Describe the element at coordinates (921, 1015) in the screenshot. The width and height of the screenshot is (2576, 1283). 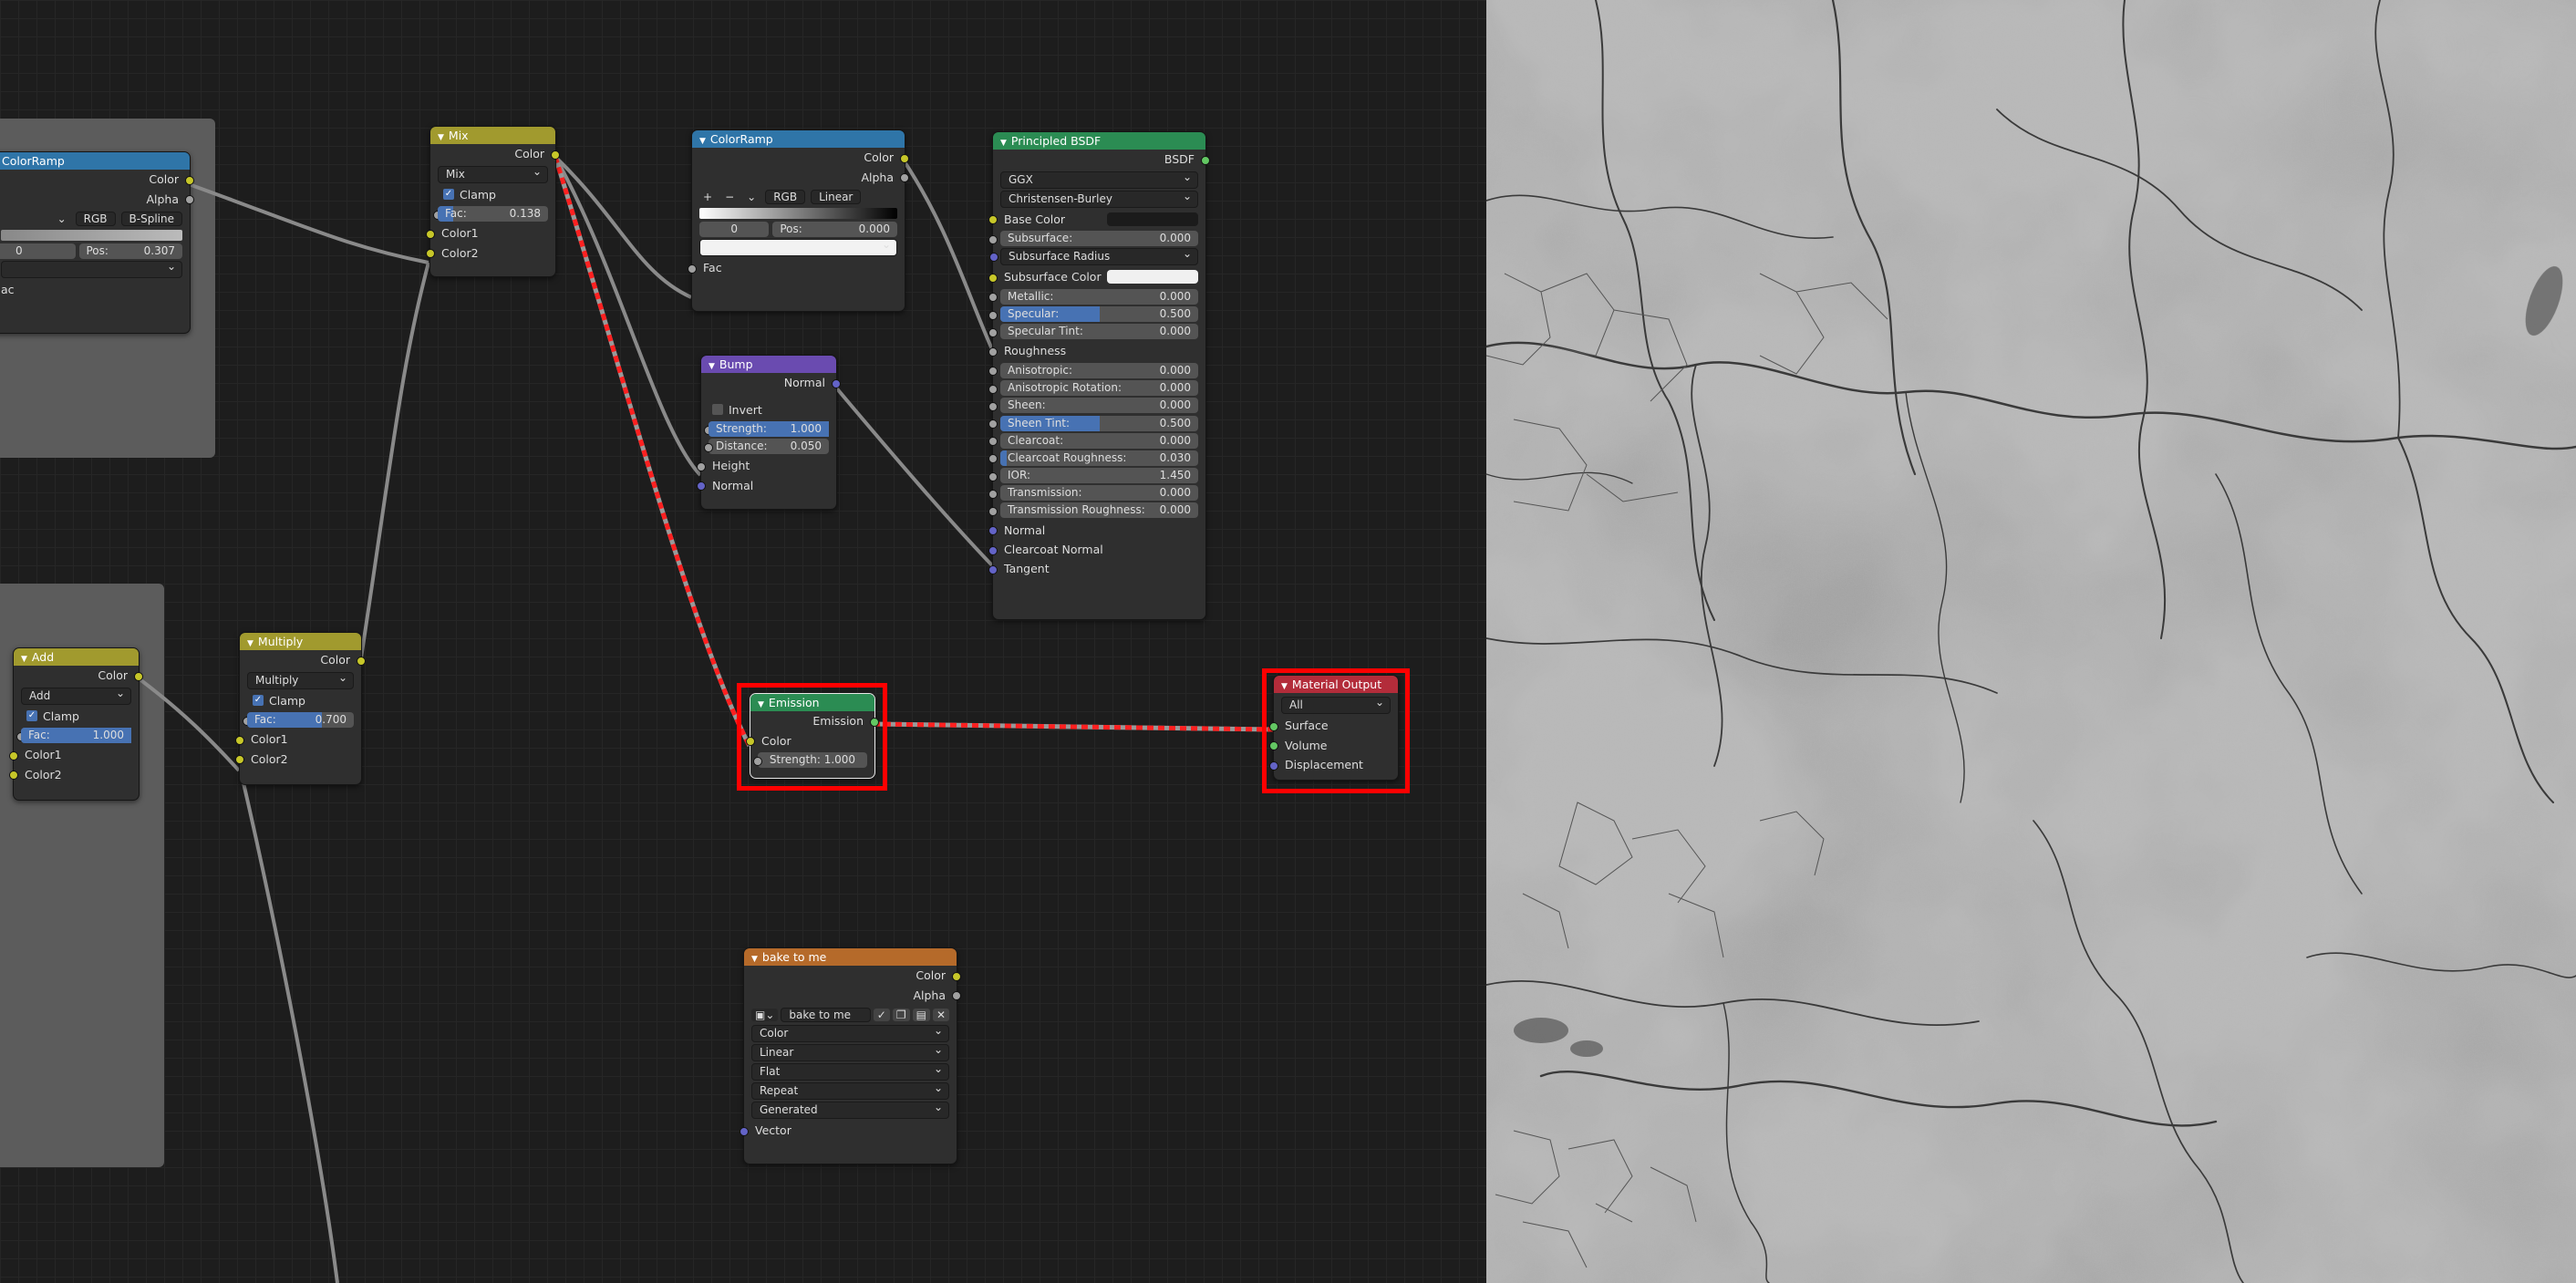
I see `open-folder-icon: ▤` at that location.